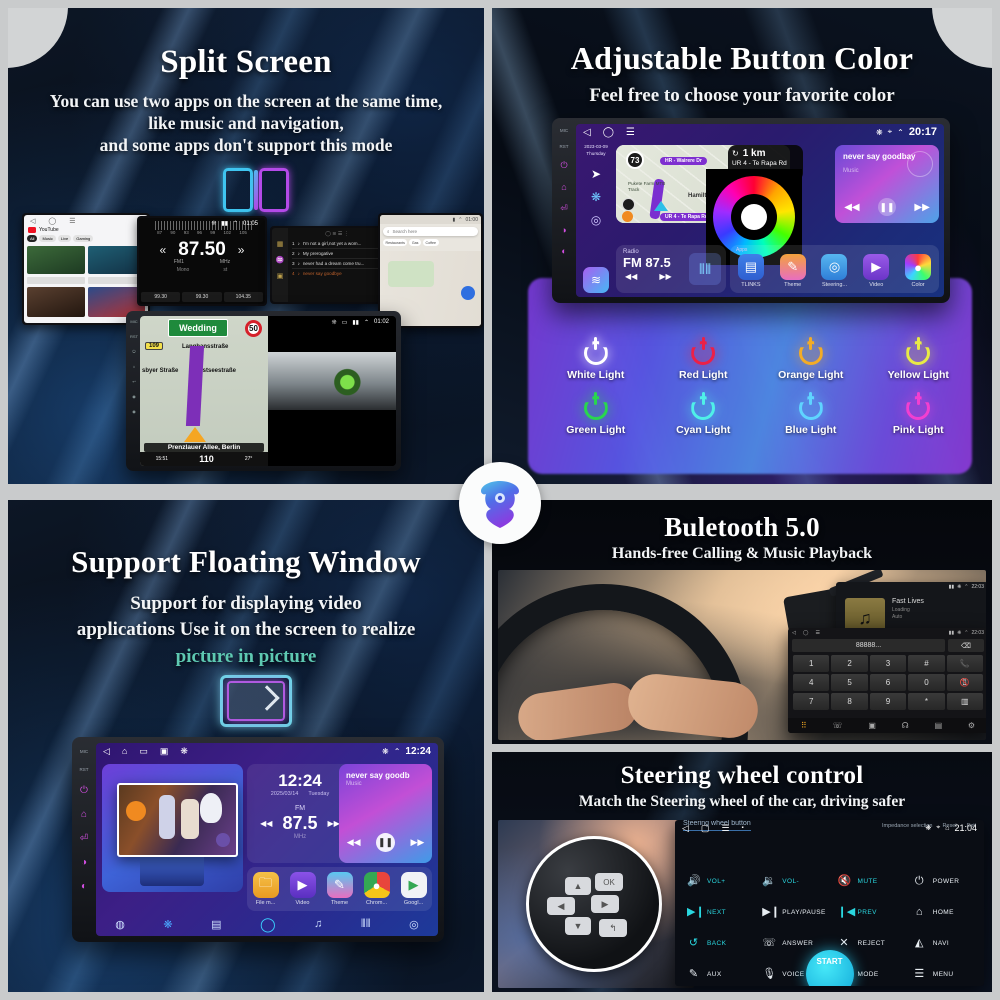  Describe the element at coordinates (965, 682) in the screenshot. I see `hangup-button: 📵` at that location.